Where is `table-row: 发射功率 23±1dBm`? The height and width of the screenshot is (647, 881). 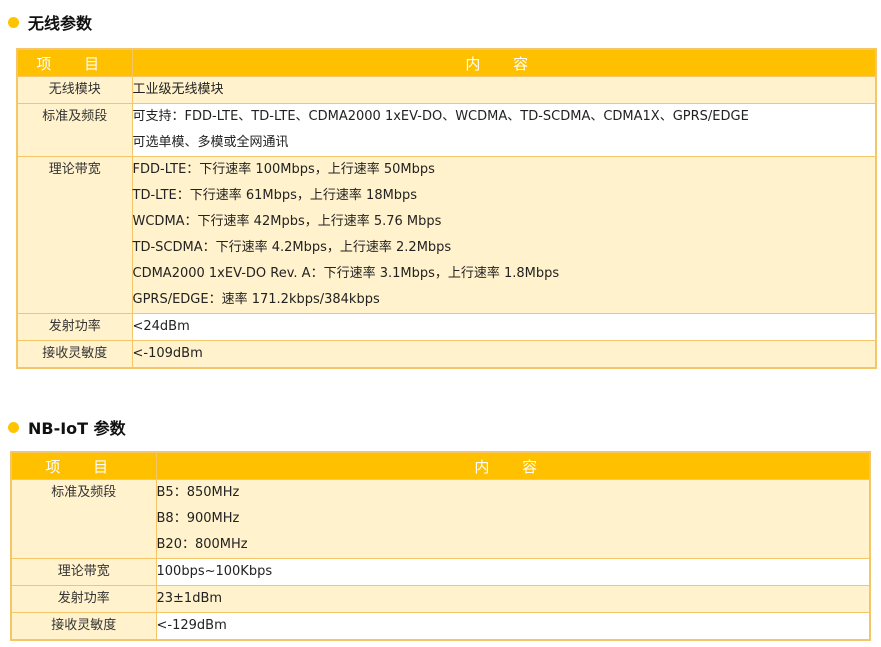 table-row: 发射功率 23±1dBm is located at coordinates (440, 599).